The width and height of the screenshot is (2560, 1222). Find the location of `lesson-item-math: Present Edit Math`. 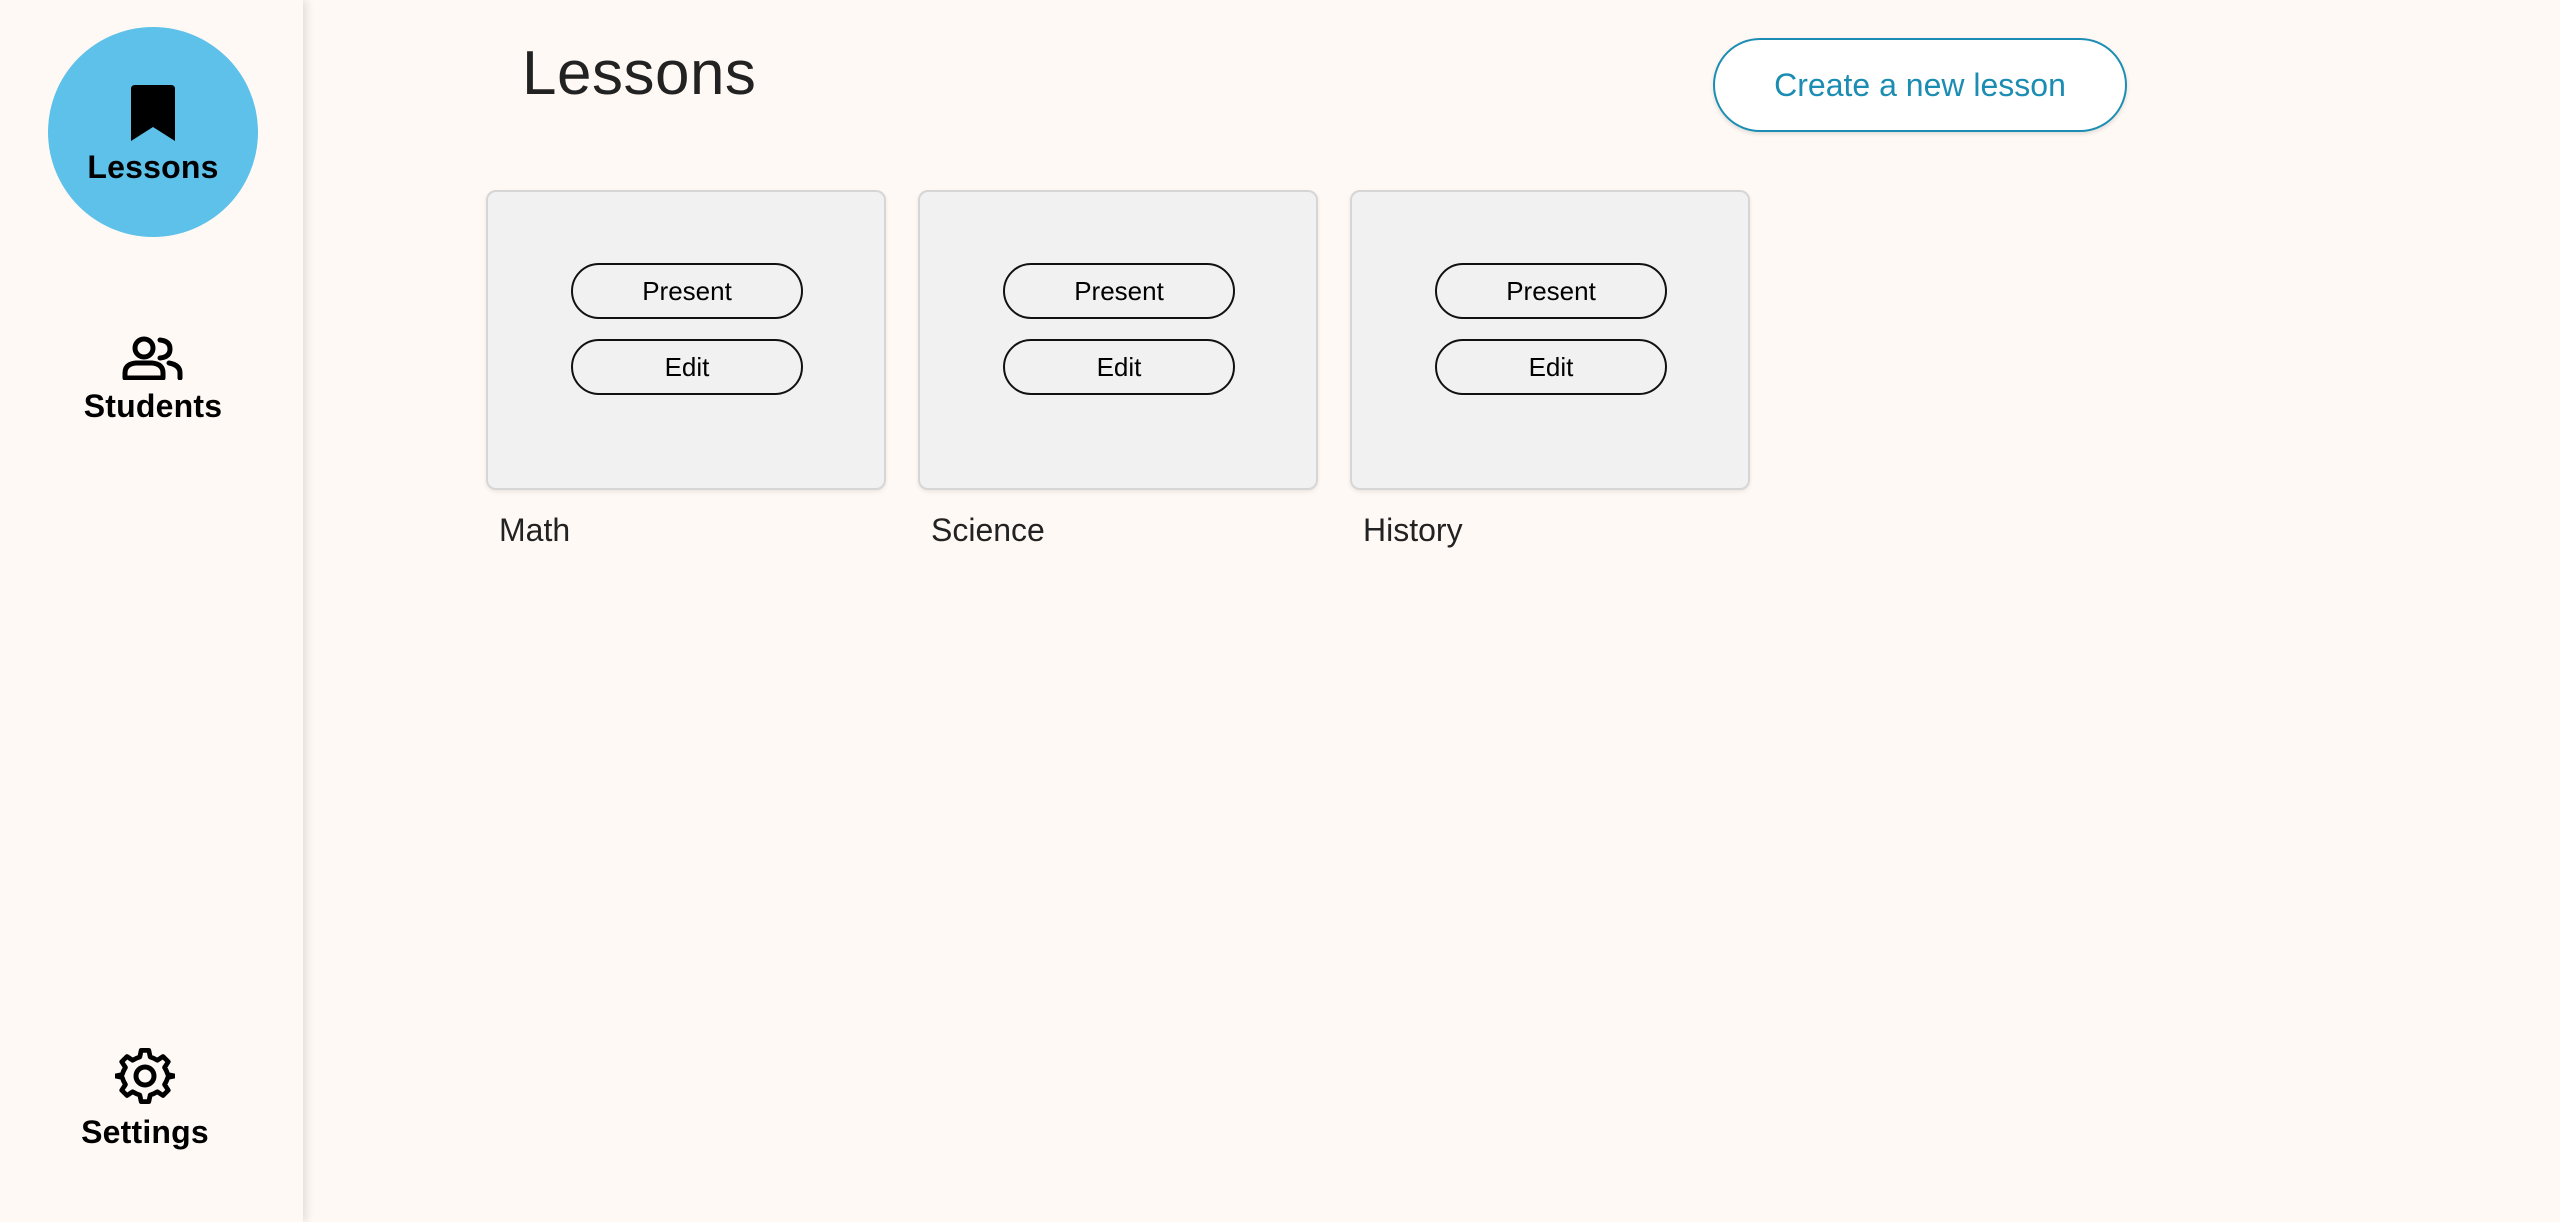

lesson-item-math: Present Edit Math is located at coordinates (686, 369).